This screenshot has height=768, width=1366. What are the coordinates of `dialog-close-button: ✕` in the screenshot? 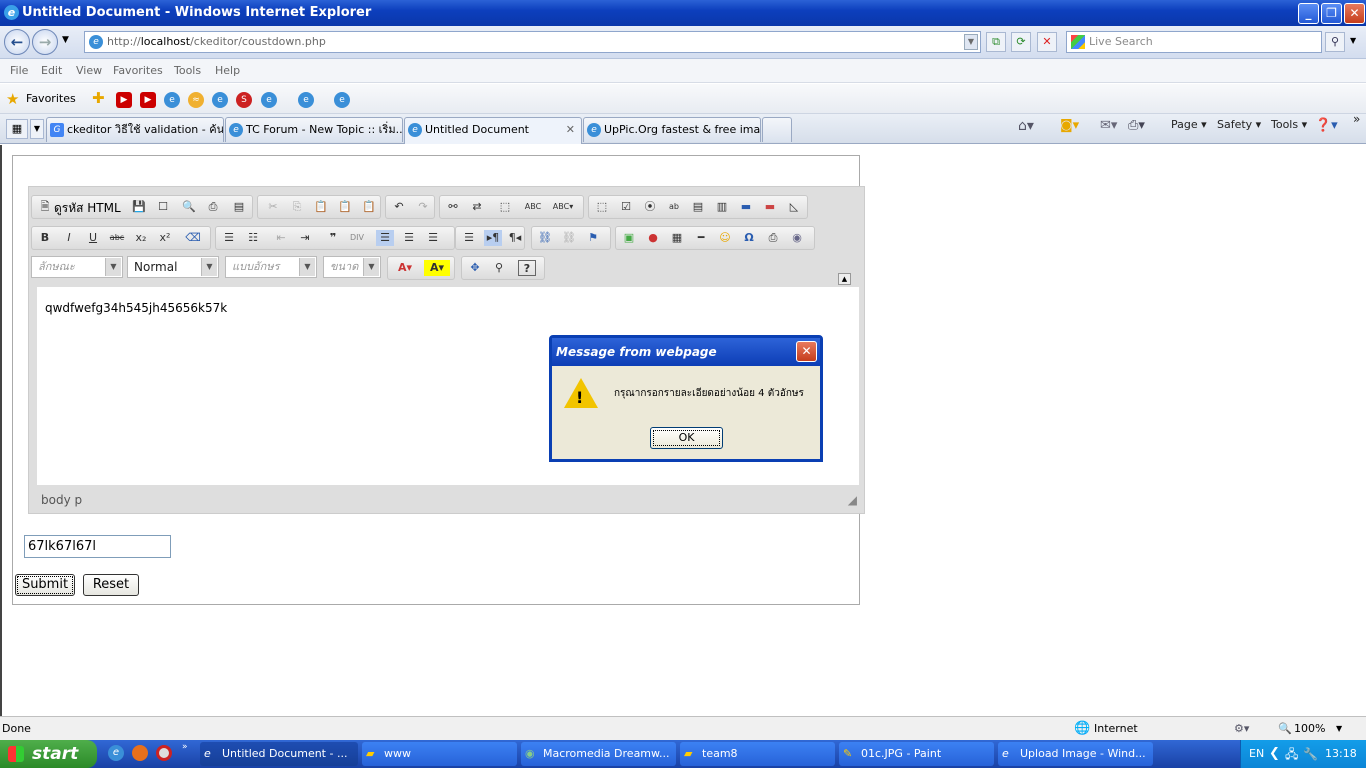 It's located at (806, 351).